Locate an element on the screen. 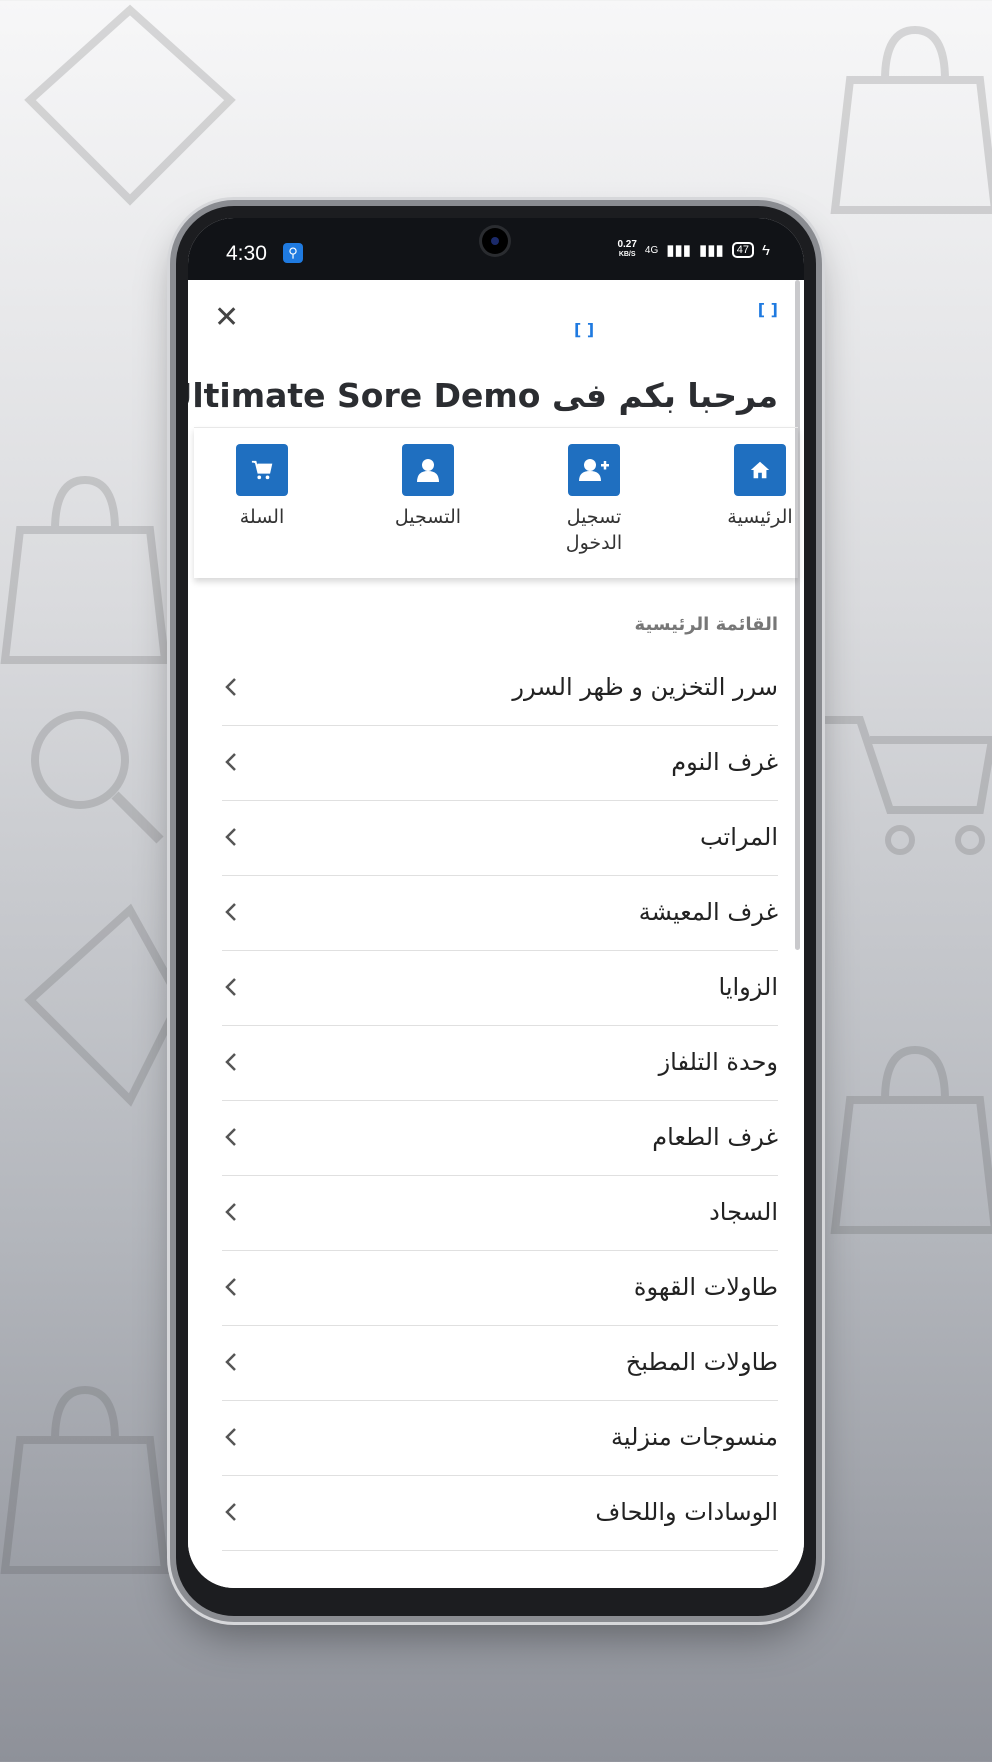 The image size is (992, 1762). network-type: 4G is located at coordinates (651, 250).